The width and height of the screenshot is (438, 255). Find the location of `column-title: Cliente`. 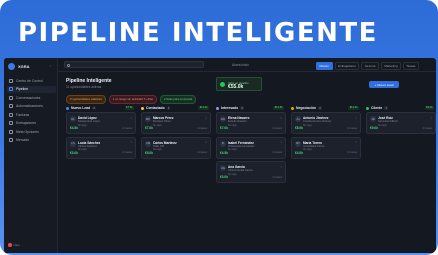

column-title: Cliente is located at coordinates (377, 108).